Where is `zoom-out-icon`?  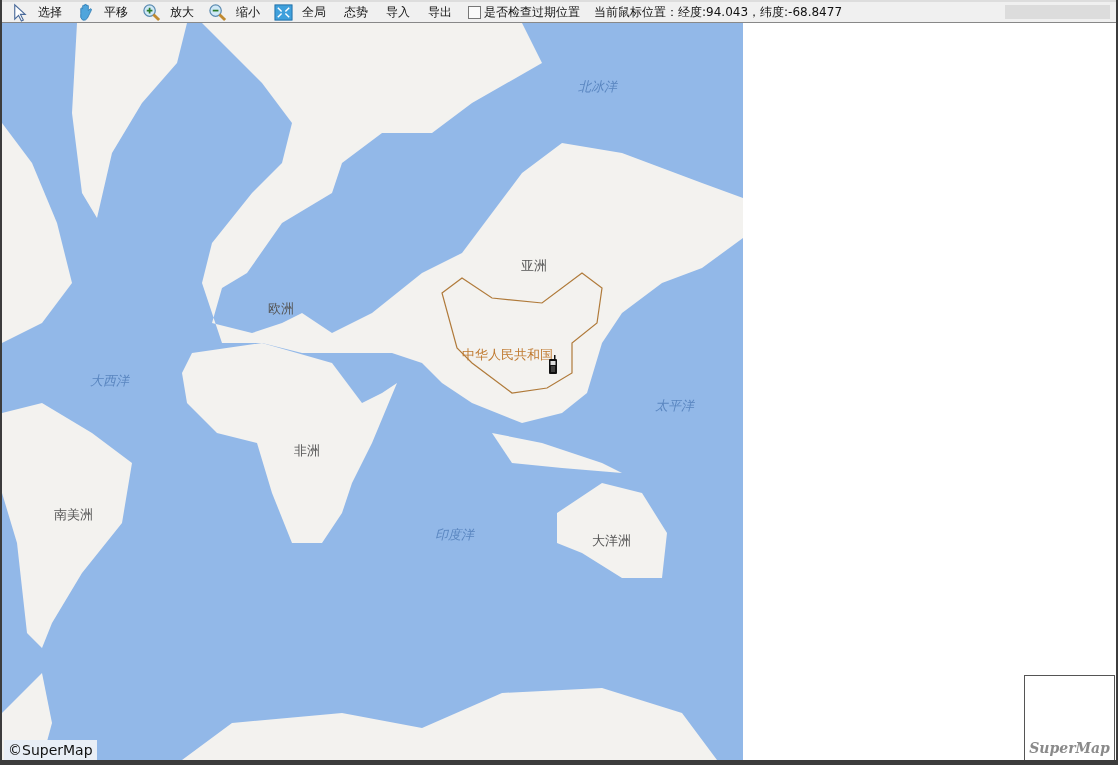 zoom-out-icon is located at coordinates (217, 12).